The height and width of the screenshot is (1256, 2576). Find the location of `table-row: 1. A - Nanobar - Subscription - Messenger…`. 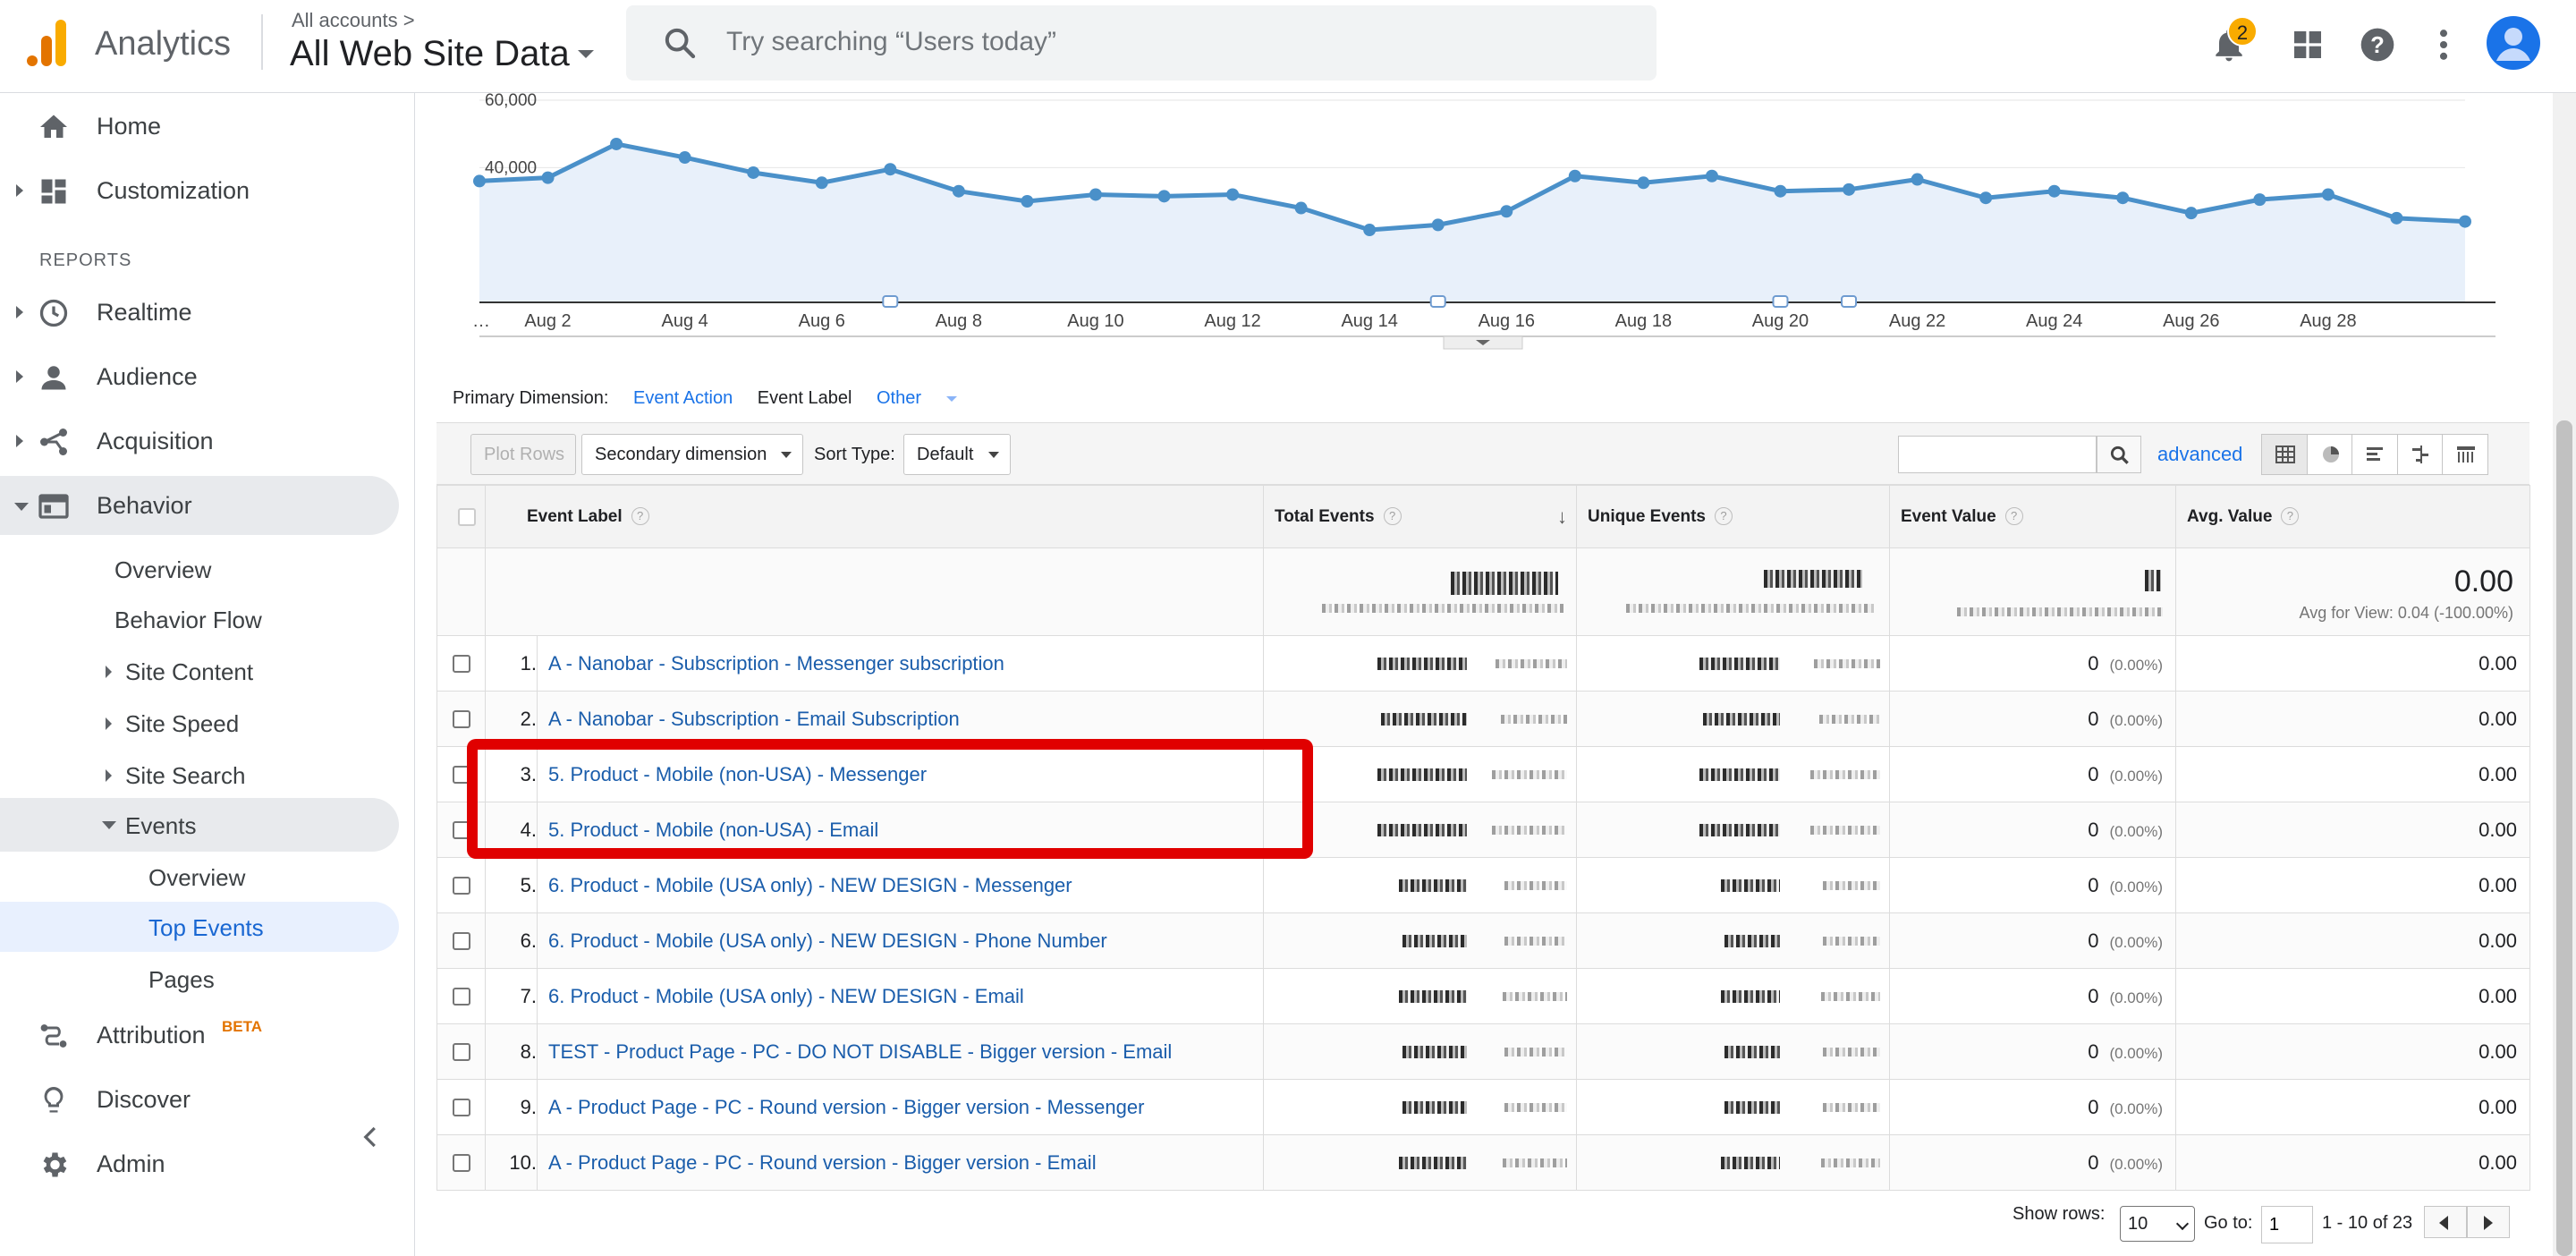

table-row: 1. A - Nanobar - Subscription - Messenger… is located at coordinates (1483, 663).